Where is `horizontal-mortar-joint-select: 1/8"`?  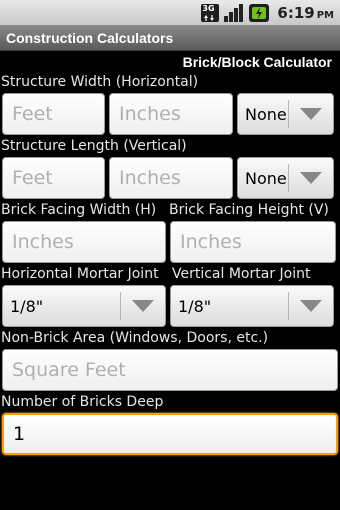 horizontal-mortar-joint-select: 1/8" is located at coordinates (84, 306).